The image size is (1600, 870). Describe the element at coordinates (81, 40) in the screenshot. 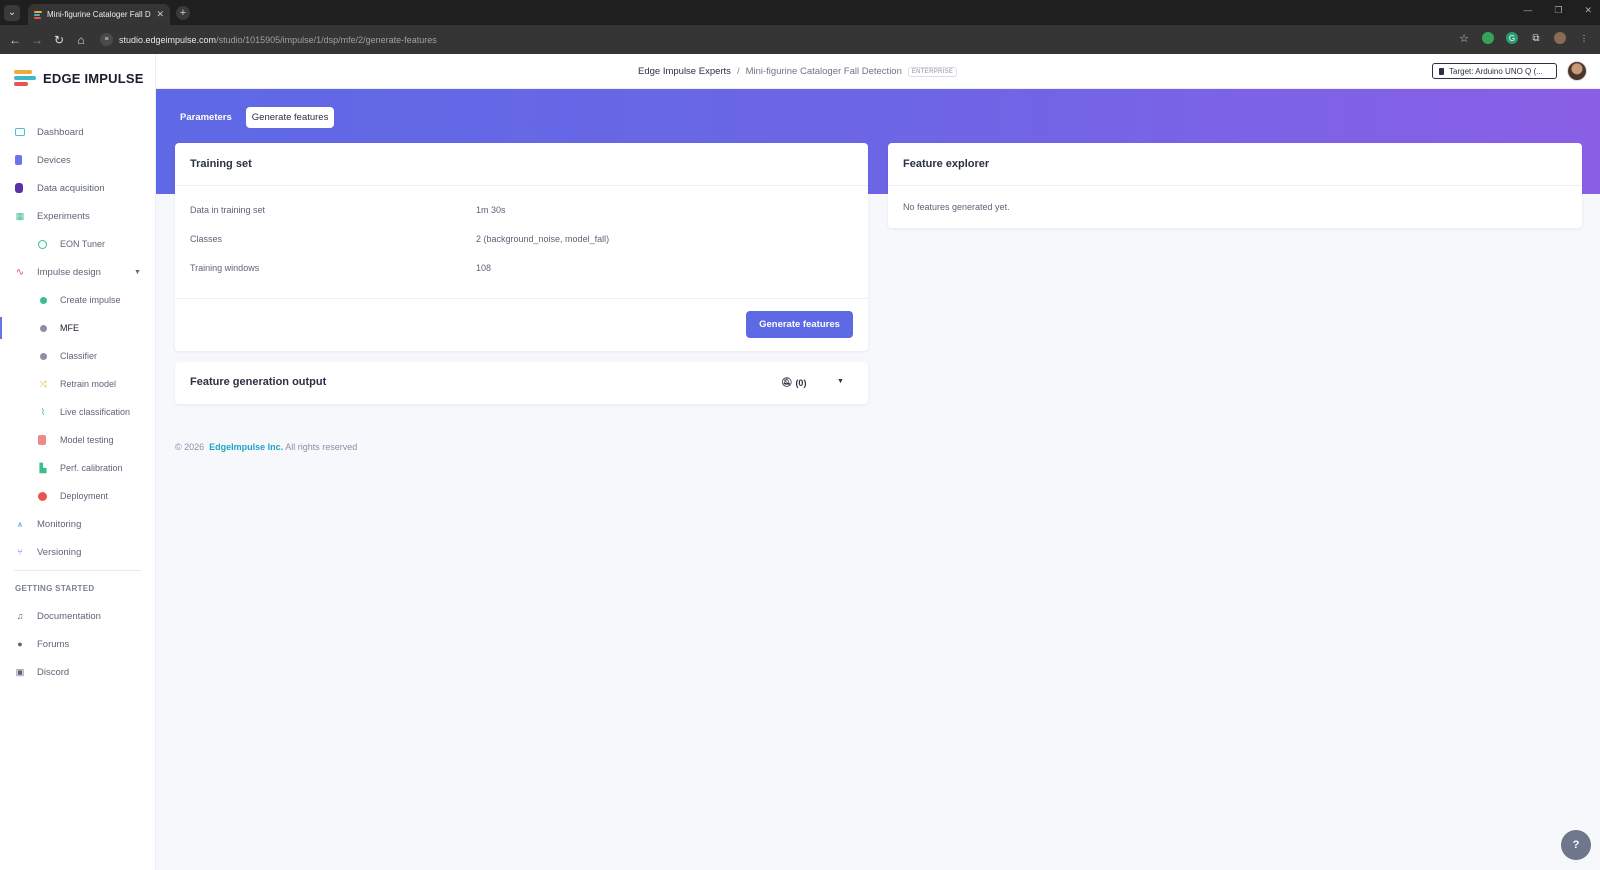

I see `home-icon: ⌂` at that location.